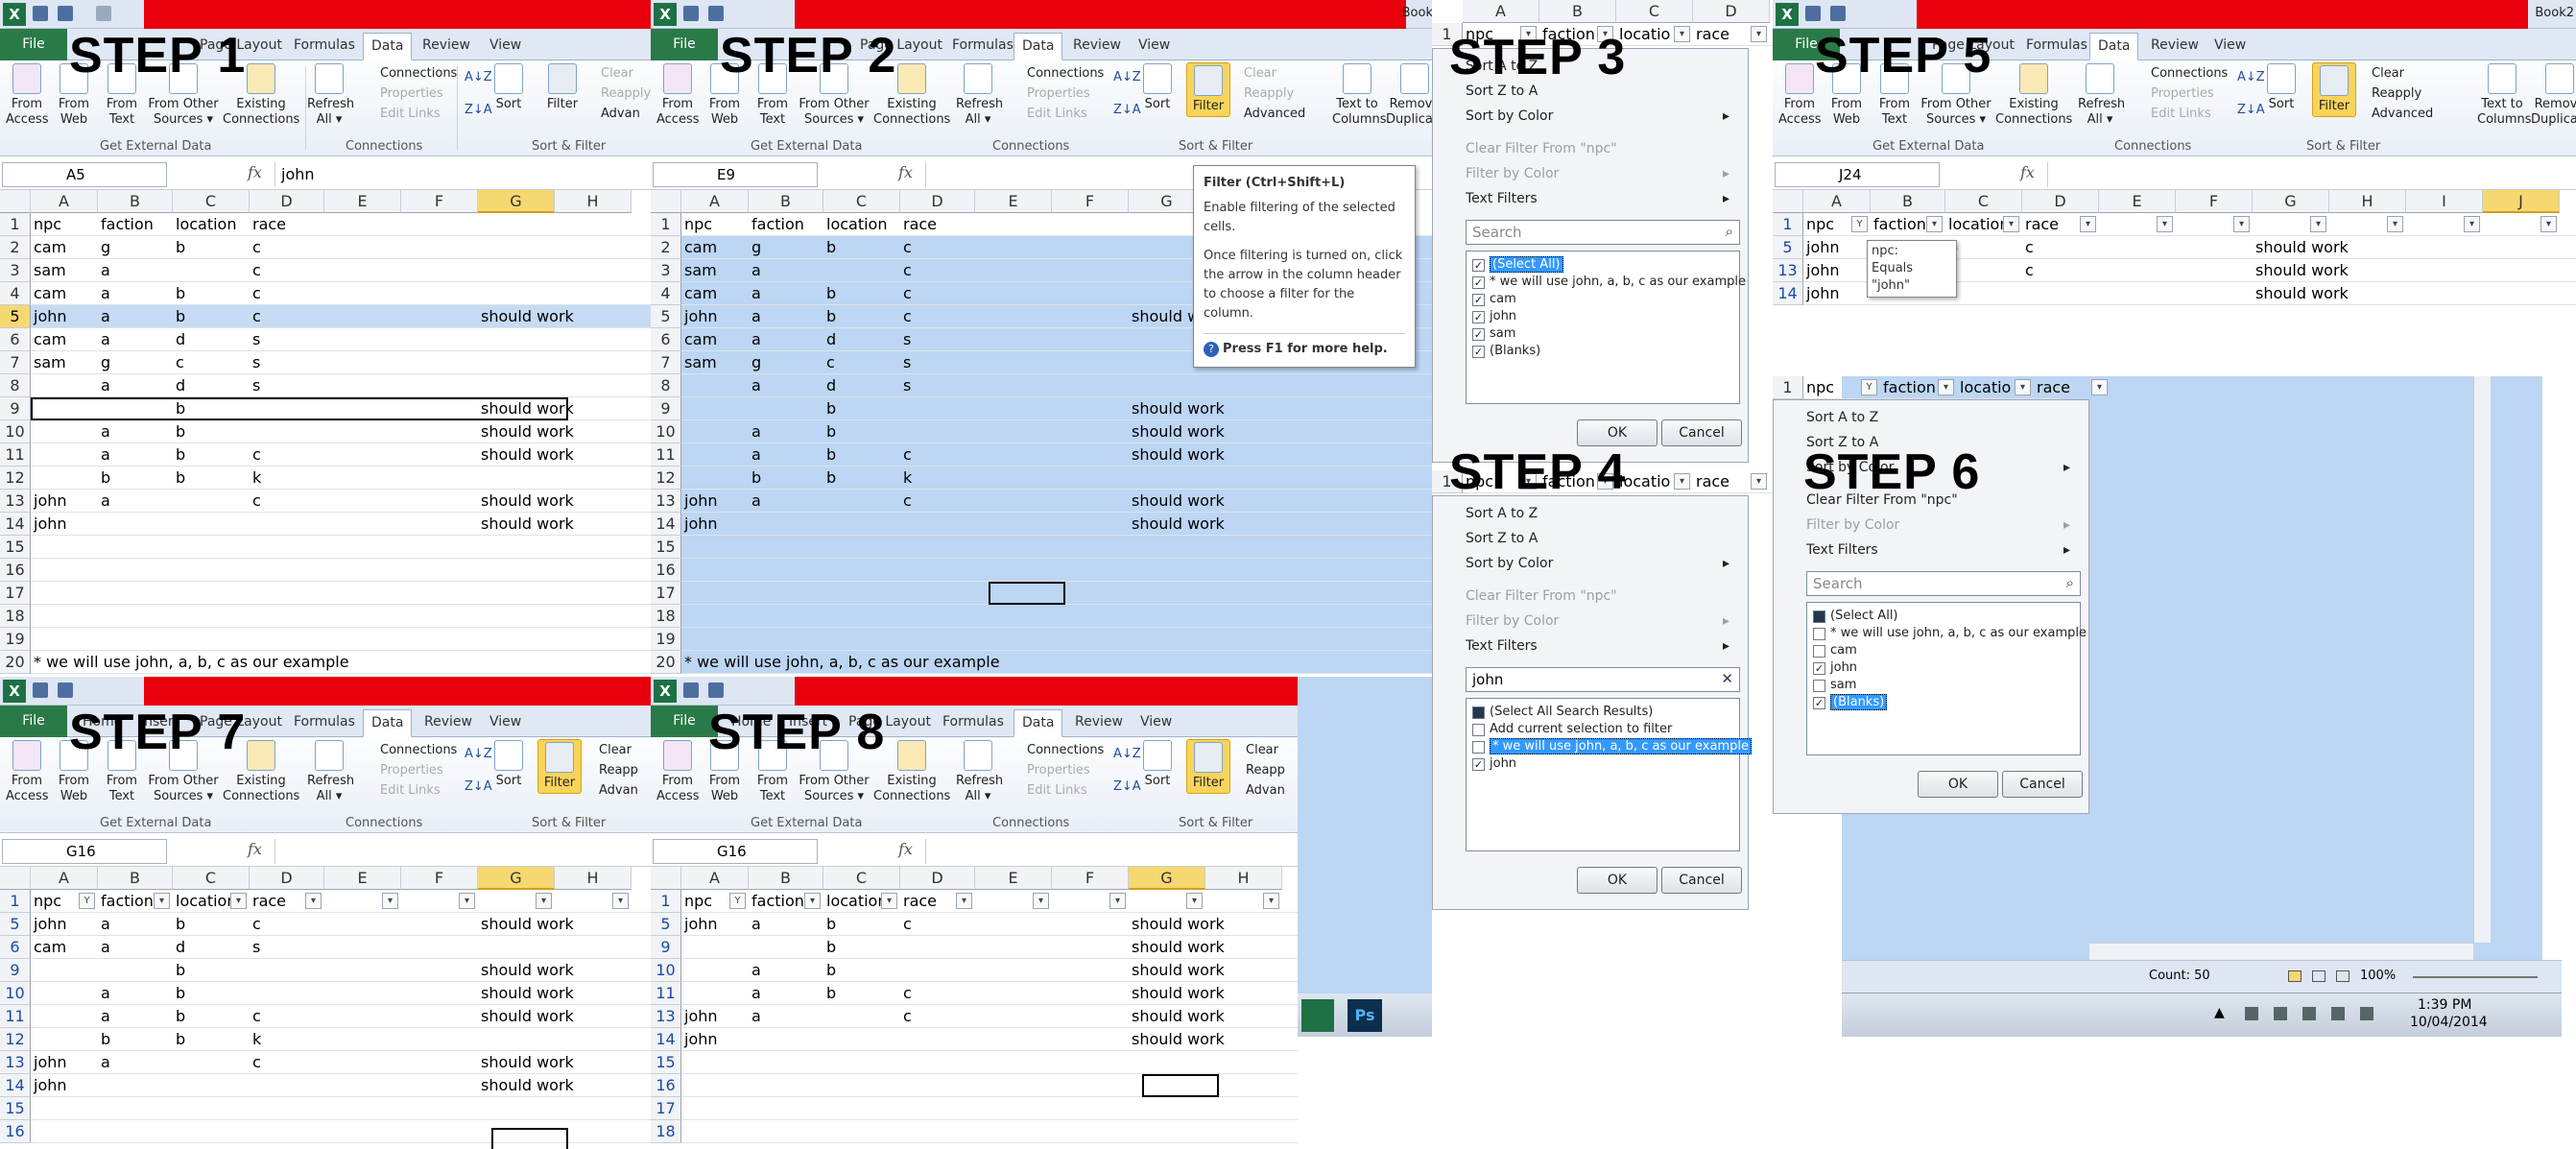 The width and height of the screenshot is (2576, 1149). I want to click on cell-g11: should work, so click(526, 1016).